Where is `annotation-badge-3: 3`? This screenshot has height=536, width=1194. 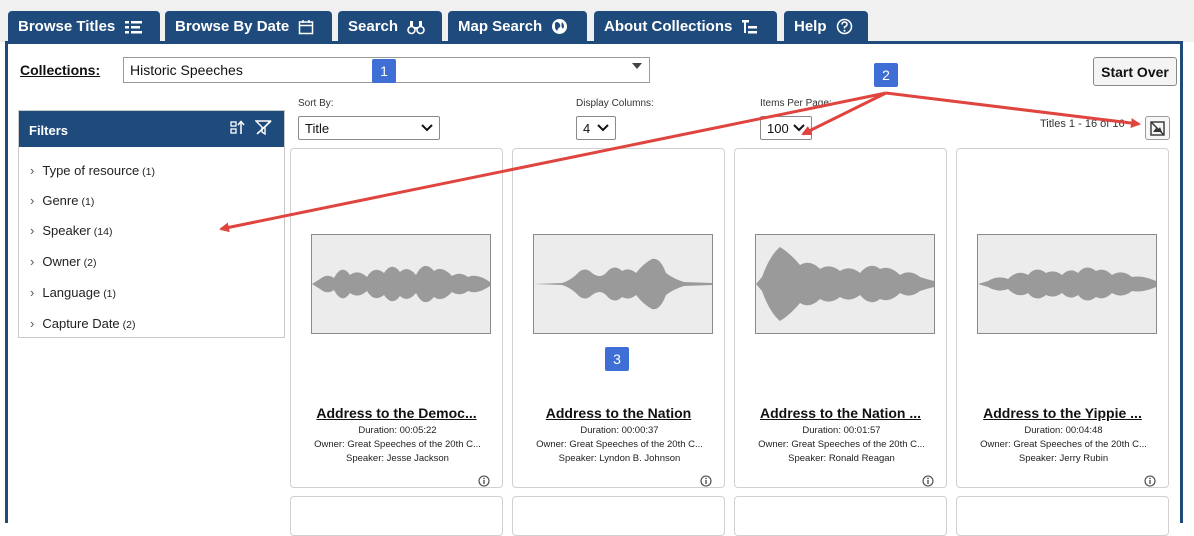
annotation-badge-3: 3 is located at coordinates (617, 359).